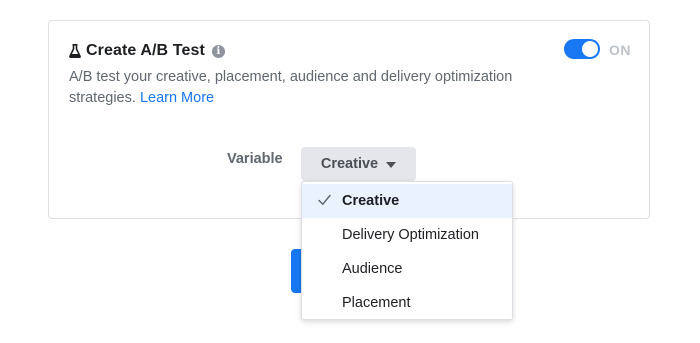 The height and width of the screenshot is (343, 700). Describe the element at coordinates (255, 159) in the screenshot. I see `variable-label: Variable` at that location.